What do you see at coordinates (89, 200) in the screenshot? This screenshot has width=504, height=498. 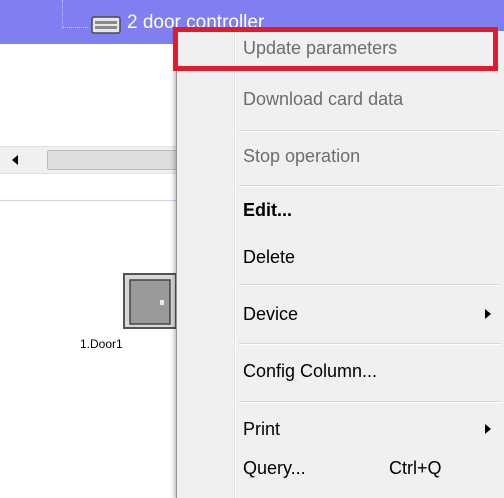 I see `panel-divider` at bounding box center [89, 200].